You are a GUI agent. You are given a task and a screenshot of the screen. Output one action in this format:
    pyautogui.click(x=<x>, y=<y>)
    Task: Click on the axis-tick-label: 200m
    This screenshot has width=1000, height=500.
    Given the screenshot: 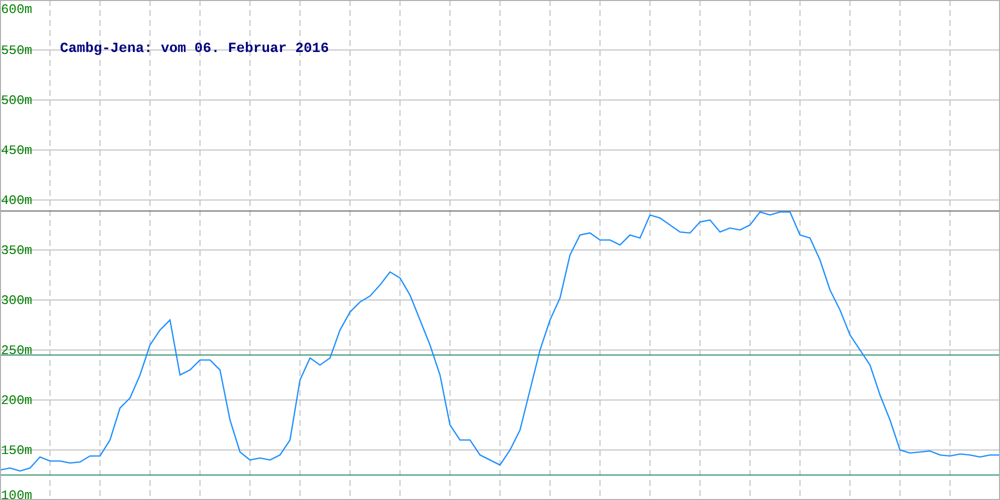 What is the action you would take?
    pyautogui.click(x=16, y=400)
    